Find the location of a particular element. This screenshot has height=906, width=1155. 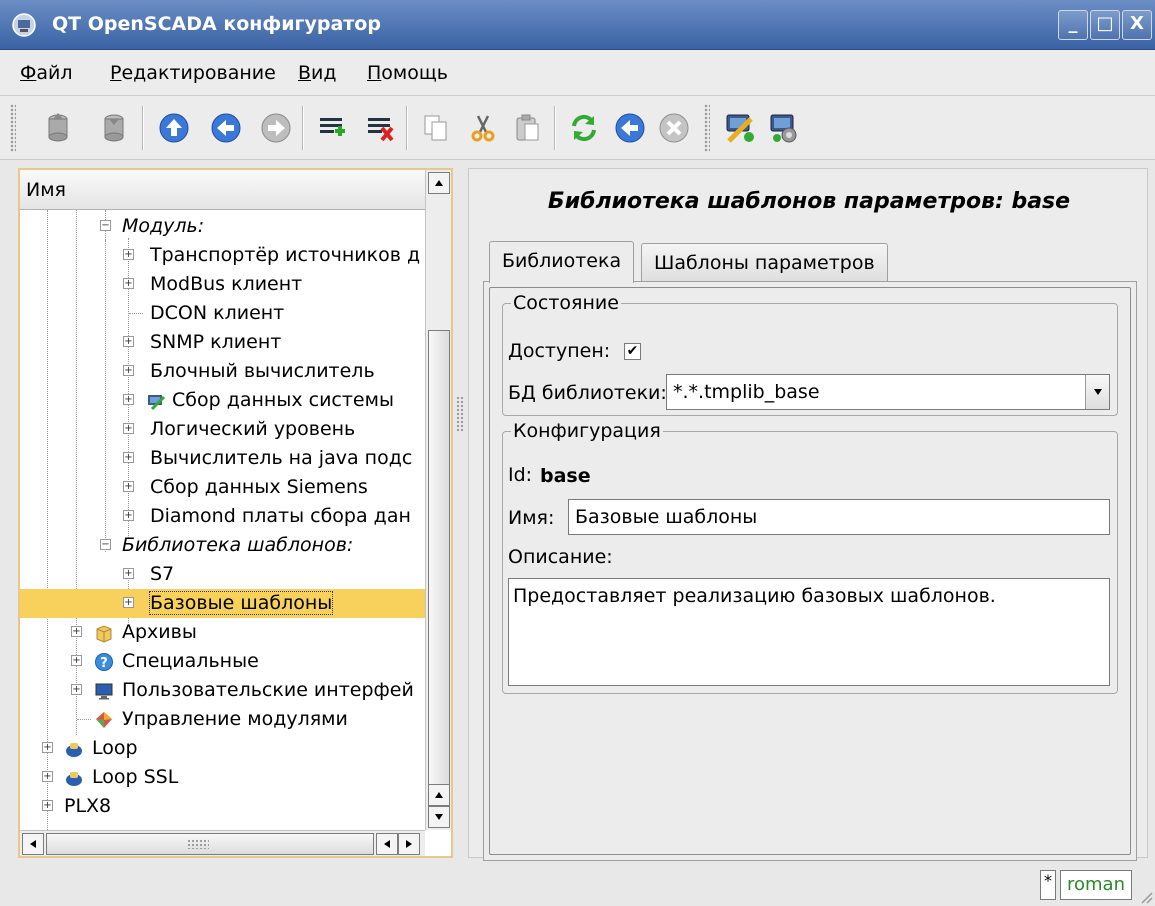

tree-item-module-control: Управление модулями is located at coordinates (222, 719).